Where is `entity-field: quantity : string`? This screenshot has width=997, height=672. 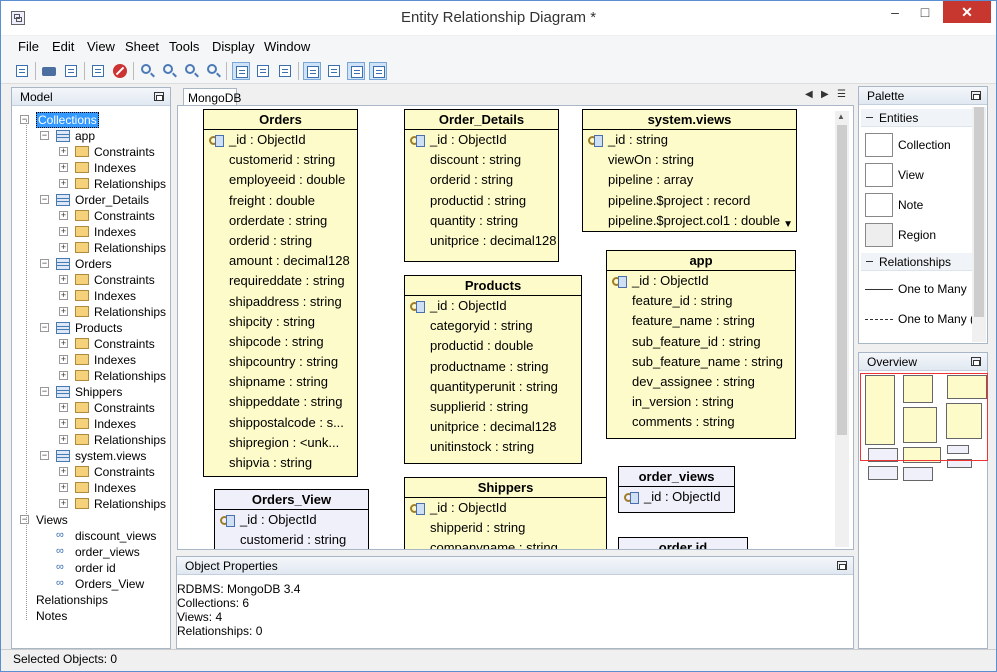
entity-field: quantity : string is located at coordinates (481, 221).